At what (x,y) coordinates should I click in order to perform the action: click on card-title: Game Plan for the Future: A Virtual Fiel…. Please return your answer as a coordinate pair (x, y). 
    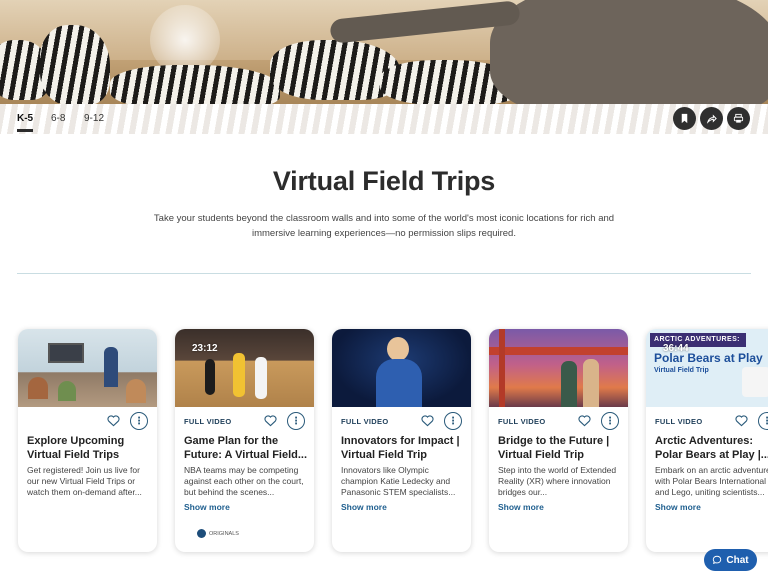
    Looking at the image, I should click on (246, 448).